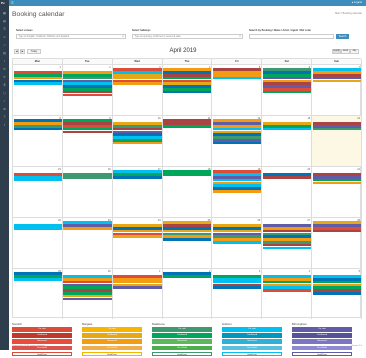 This screenshot has height=358, width=366. I want to click on search-button: Search, so click(342, 36).